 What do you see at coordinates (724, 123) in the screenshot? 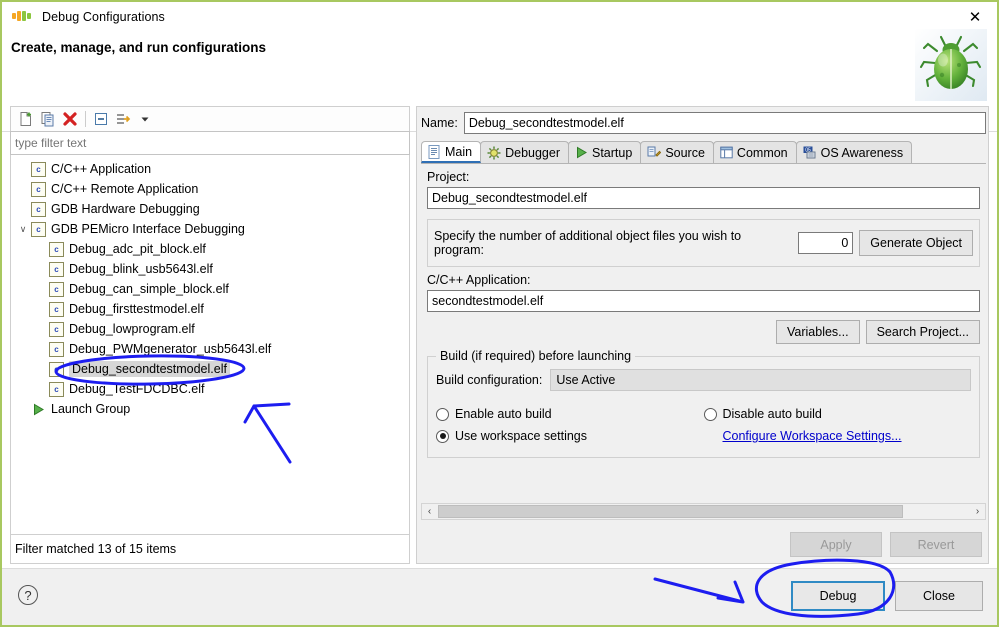
I see `name-input` at bounding box center [724, 123].